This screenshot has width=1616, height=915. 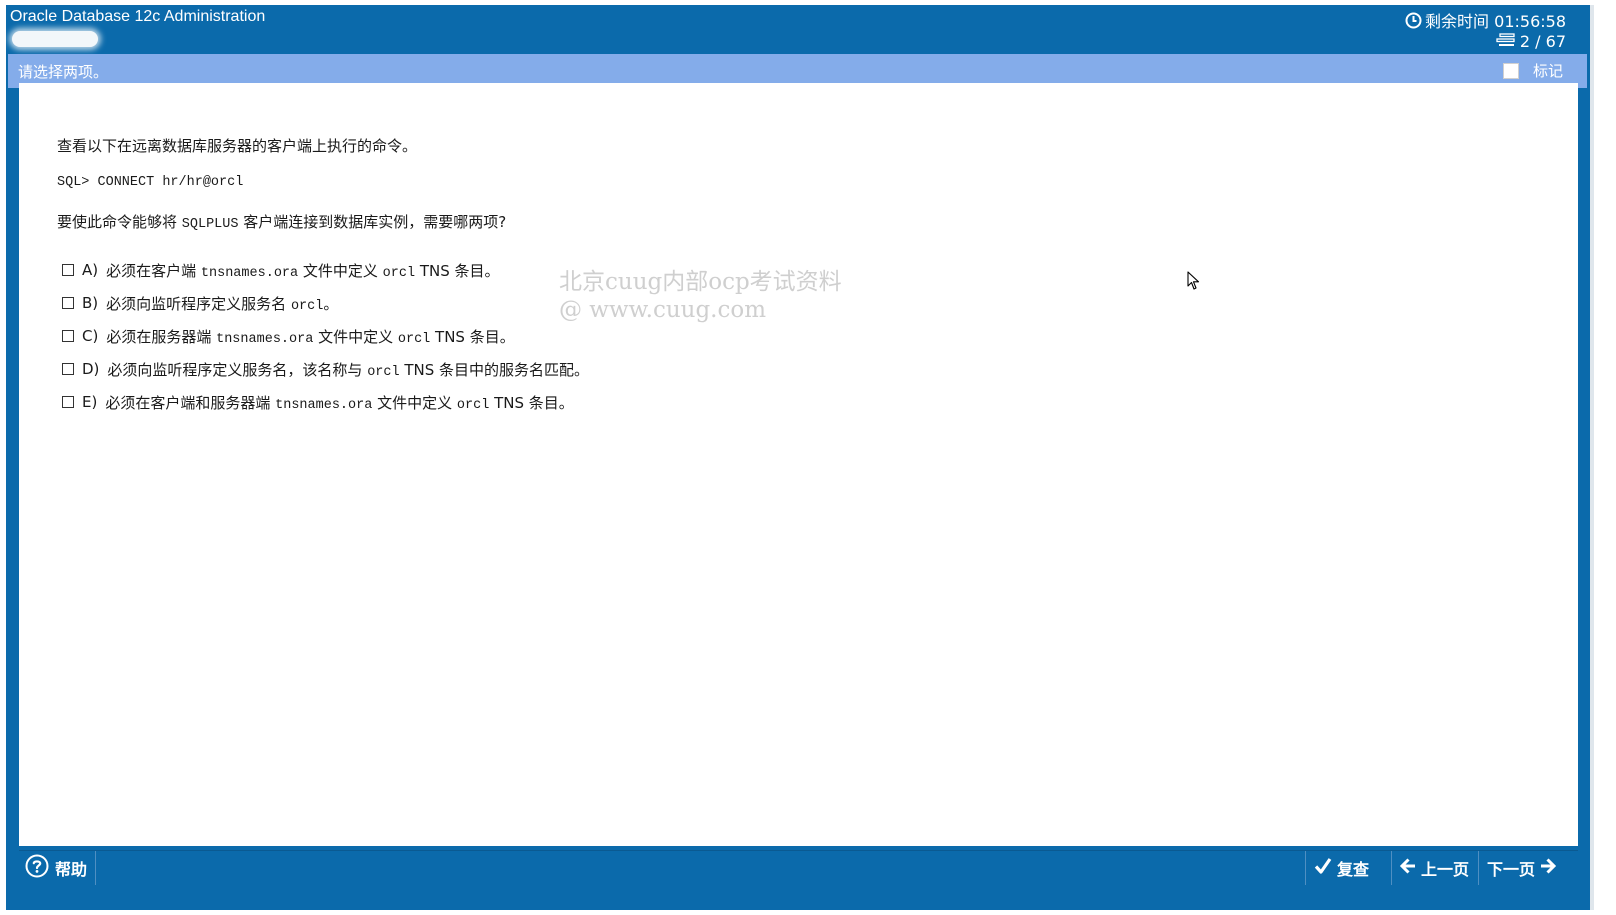 What do you see at coordinates (372, 222) in the screenshot?
I see `question-prompt-end: 客户端连接到数据库实例，需要哪两项?` at bounding box center [372, 222].